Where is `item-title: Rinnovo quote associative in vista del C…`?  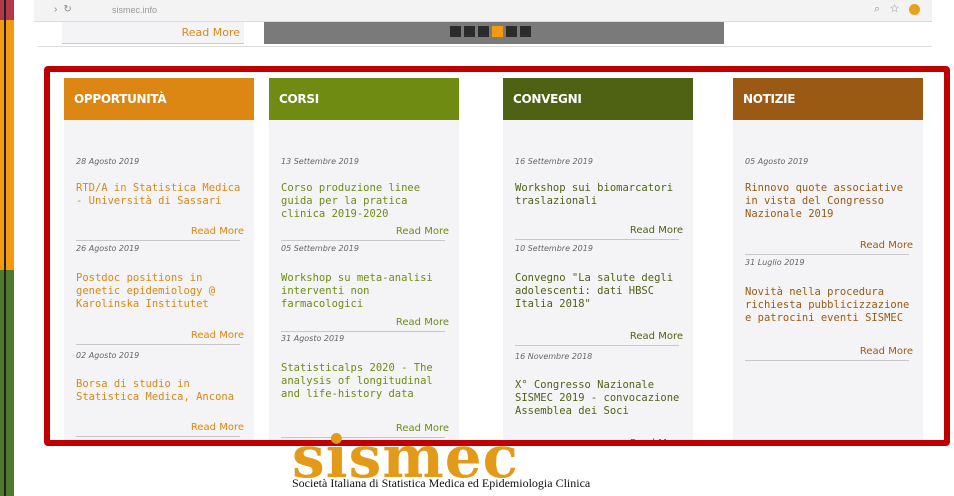
item-title: Rinnovo quote associative in vista del C… is located at coordinates (833, 201).